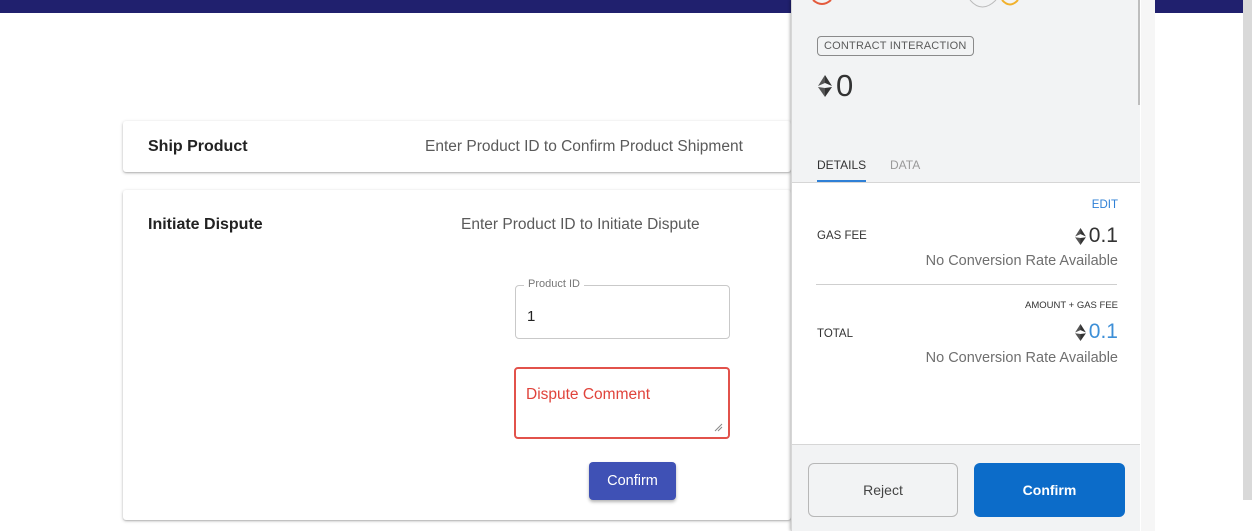 This screenshot has width=1252, height=531. Describe the element at coordinates (198, 146) in the screenshot. I see `ship-product-title: Ship Product` at that location.